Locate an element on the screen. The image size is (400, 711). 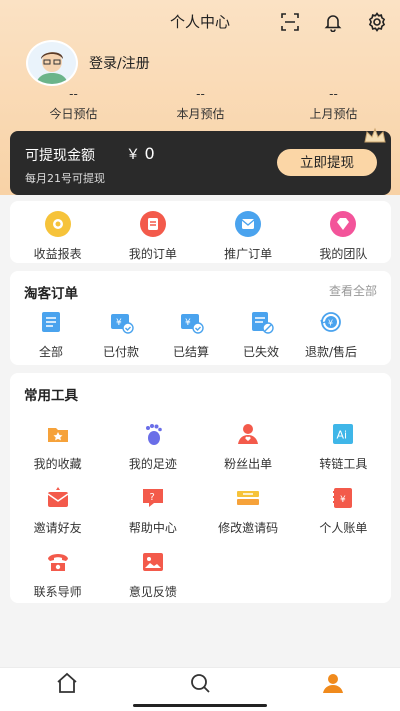
withdraw-card: 可提现金额 ￥ 0 每月21号可提现 立即提现 is located at coordinates (200, 161).